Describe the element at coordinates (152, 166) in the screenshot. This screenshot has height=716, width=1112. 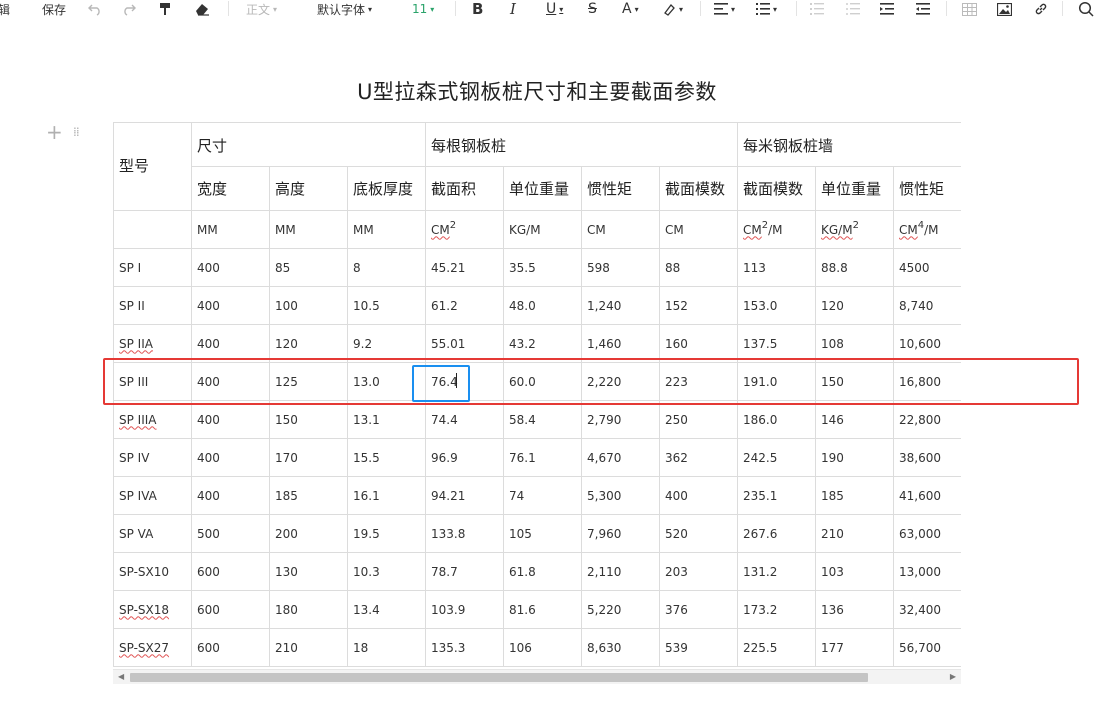
I see `header-cell-model: 型号` at that location.